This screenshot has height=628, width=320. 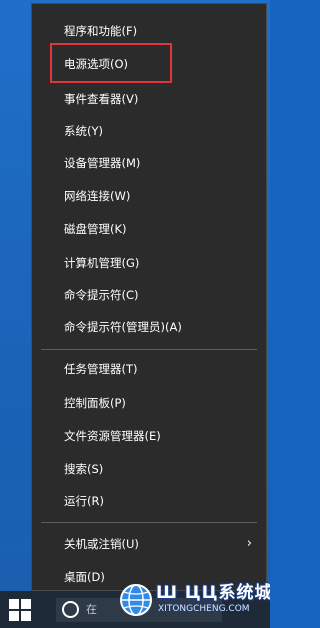 What do you see at coordinates (149, 131) in the screenshot?
I see `menu-item-system: 系统(Y)` at bounding box center [149, 131].